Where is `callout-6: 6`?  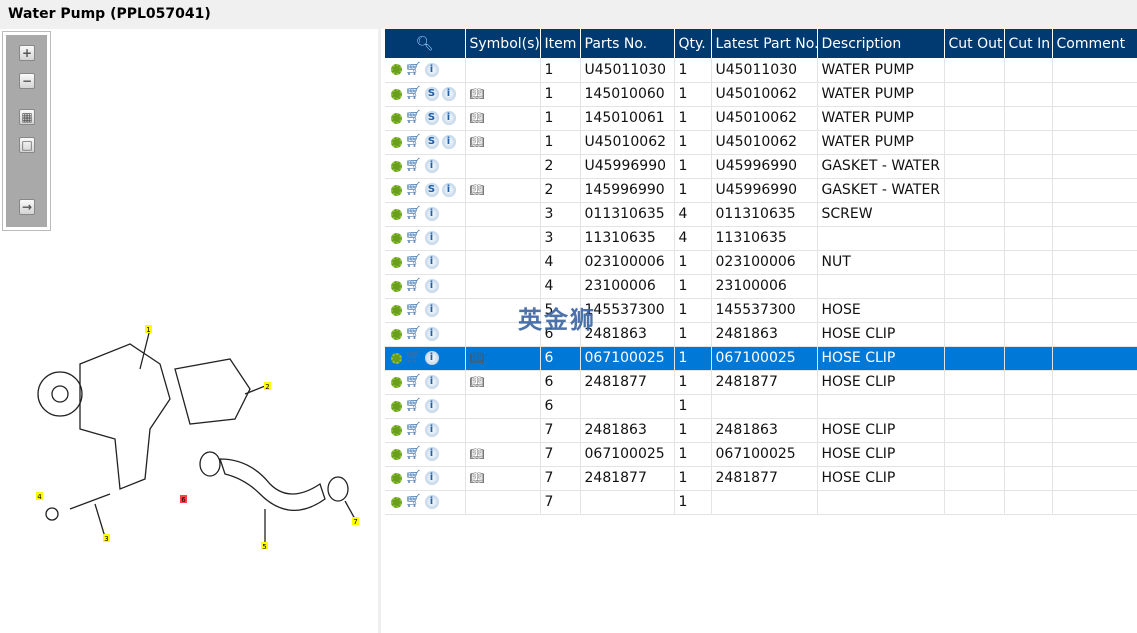
callout-6: 6 is located at coordinates (183, 500).